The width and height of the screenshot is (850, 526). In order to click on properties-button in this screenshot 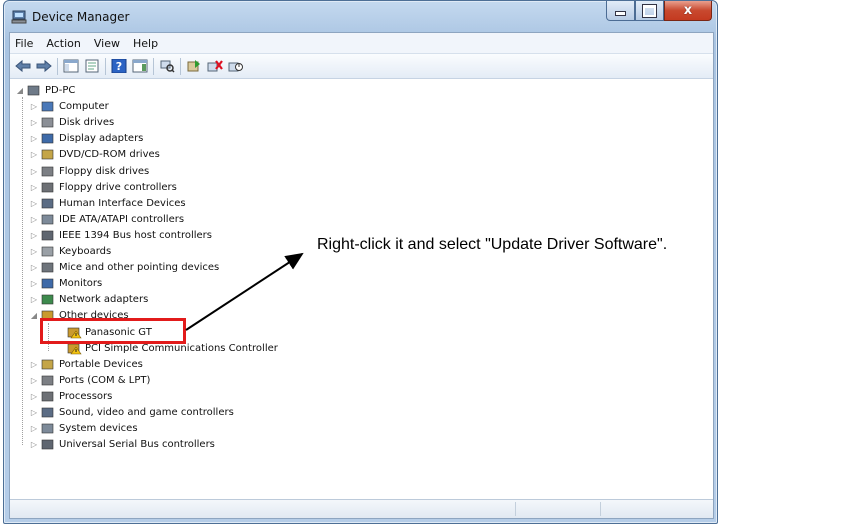, I will do `click(92, 66)`.